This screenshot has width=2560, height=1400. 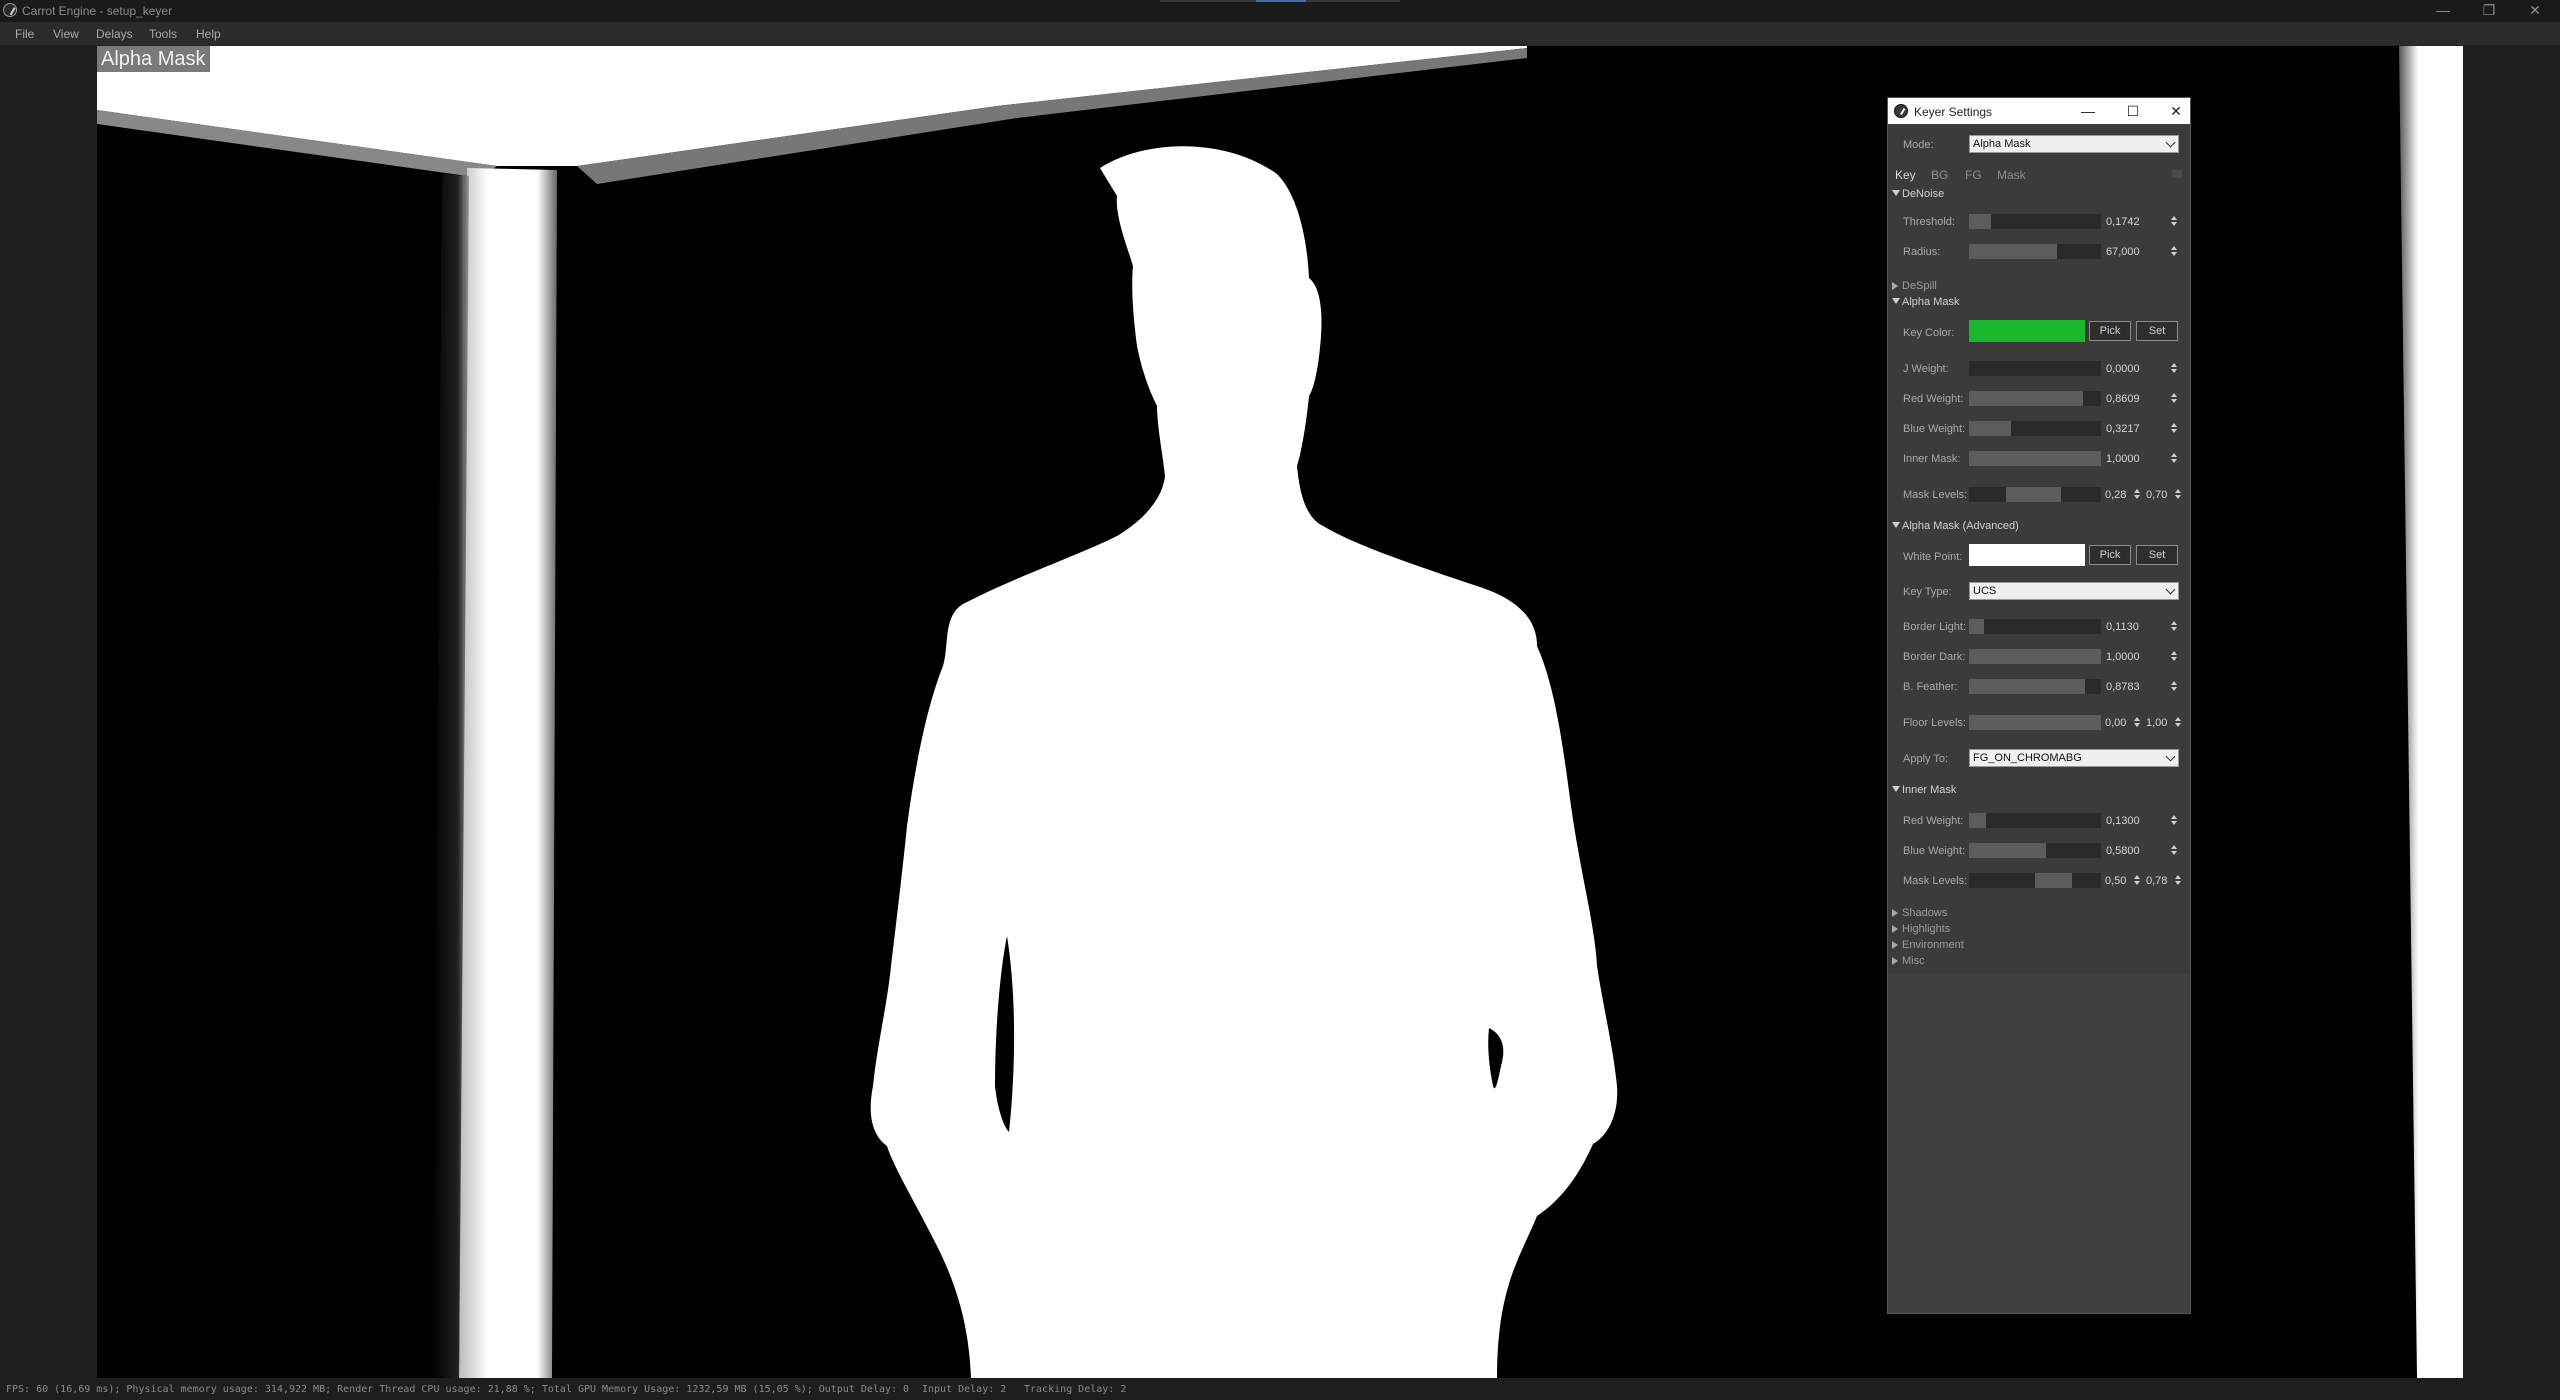 I want to click on section-alpha-mask: Alpha Mask, so click(x=2039, y=303).